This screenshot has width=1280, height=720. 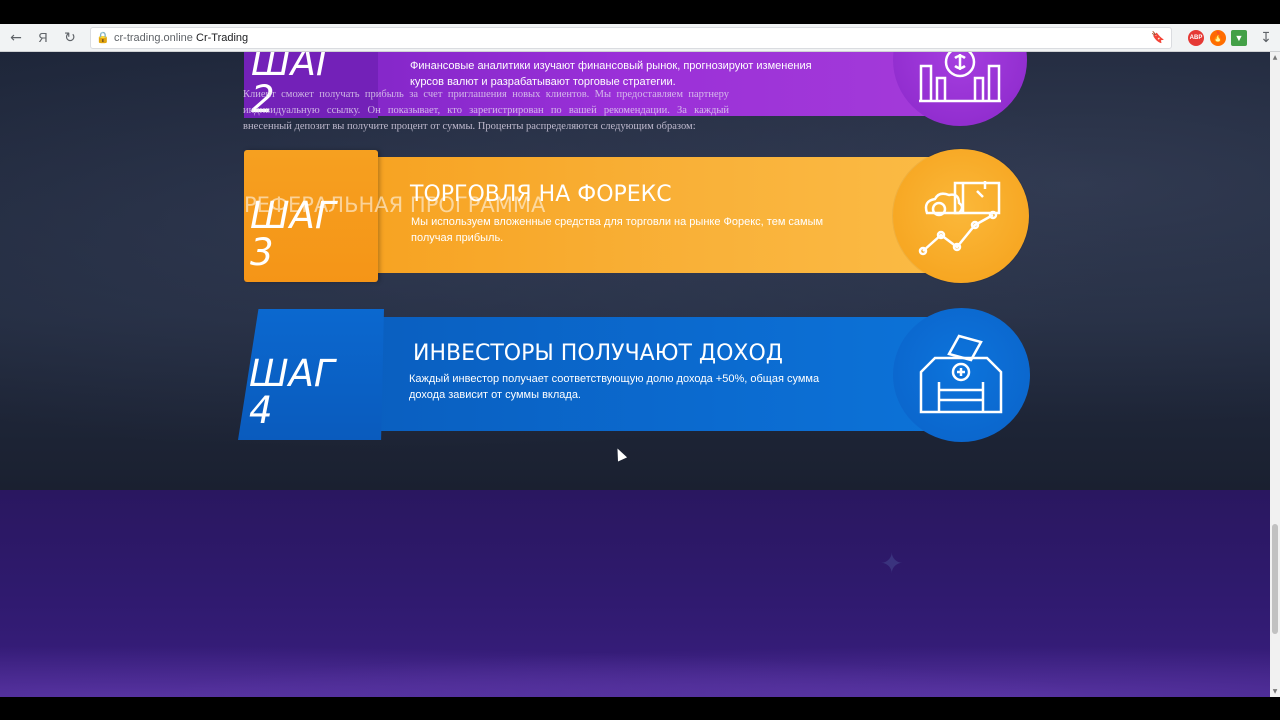 What do you see at coordinates (1275, 691) in the screenshot?
I see `scroll-down-arrow-icon: ▼` at bounding box center [1275, 691].